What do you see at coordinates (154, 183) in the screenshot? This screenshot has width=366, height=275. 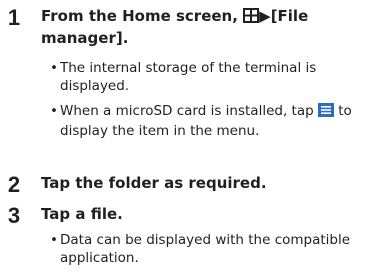 I see `step-title: Tap the folder as required.` at bounding box center [154, 183].